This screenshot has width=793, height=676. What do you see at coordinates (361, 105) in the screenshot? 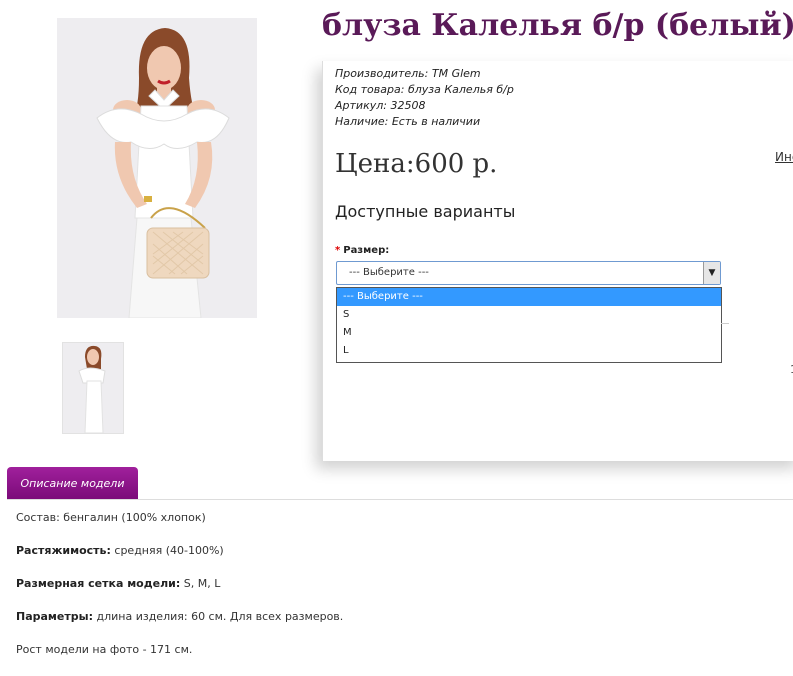
I see `sku-label: Артикул:` at bounding box center [361, 105].